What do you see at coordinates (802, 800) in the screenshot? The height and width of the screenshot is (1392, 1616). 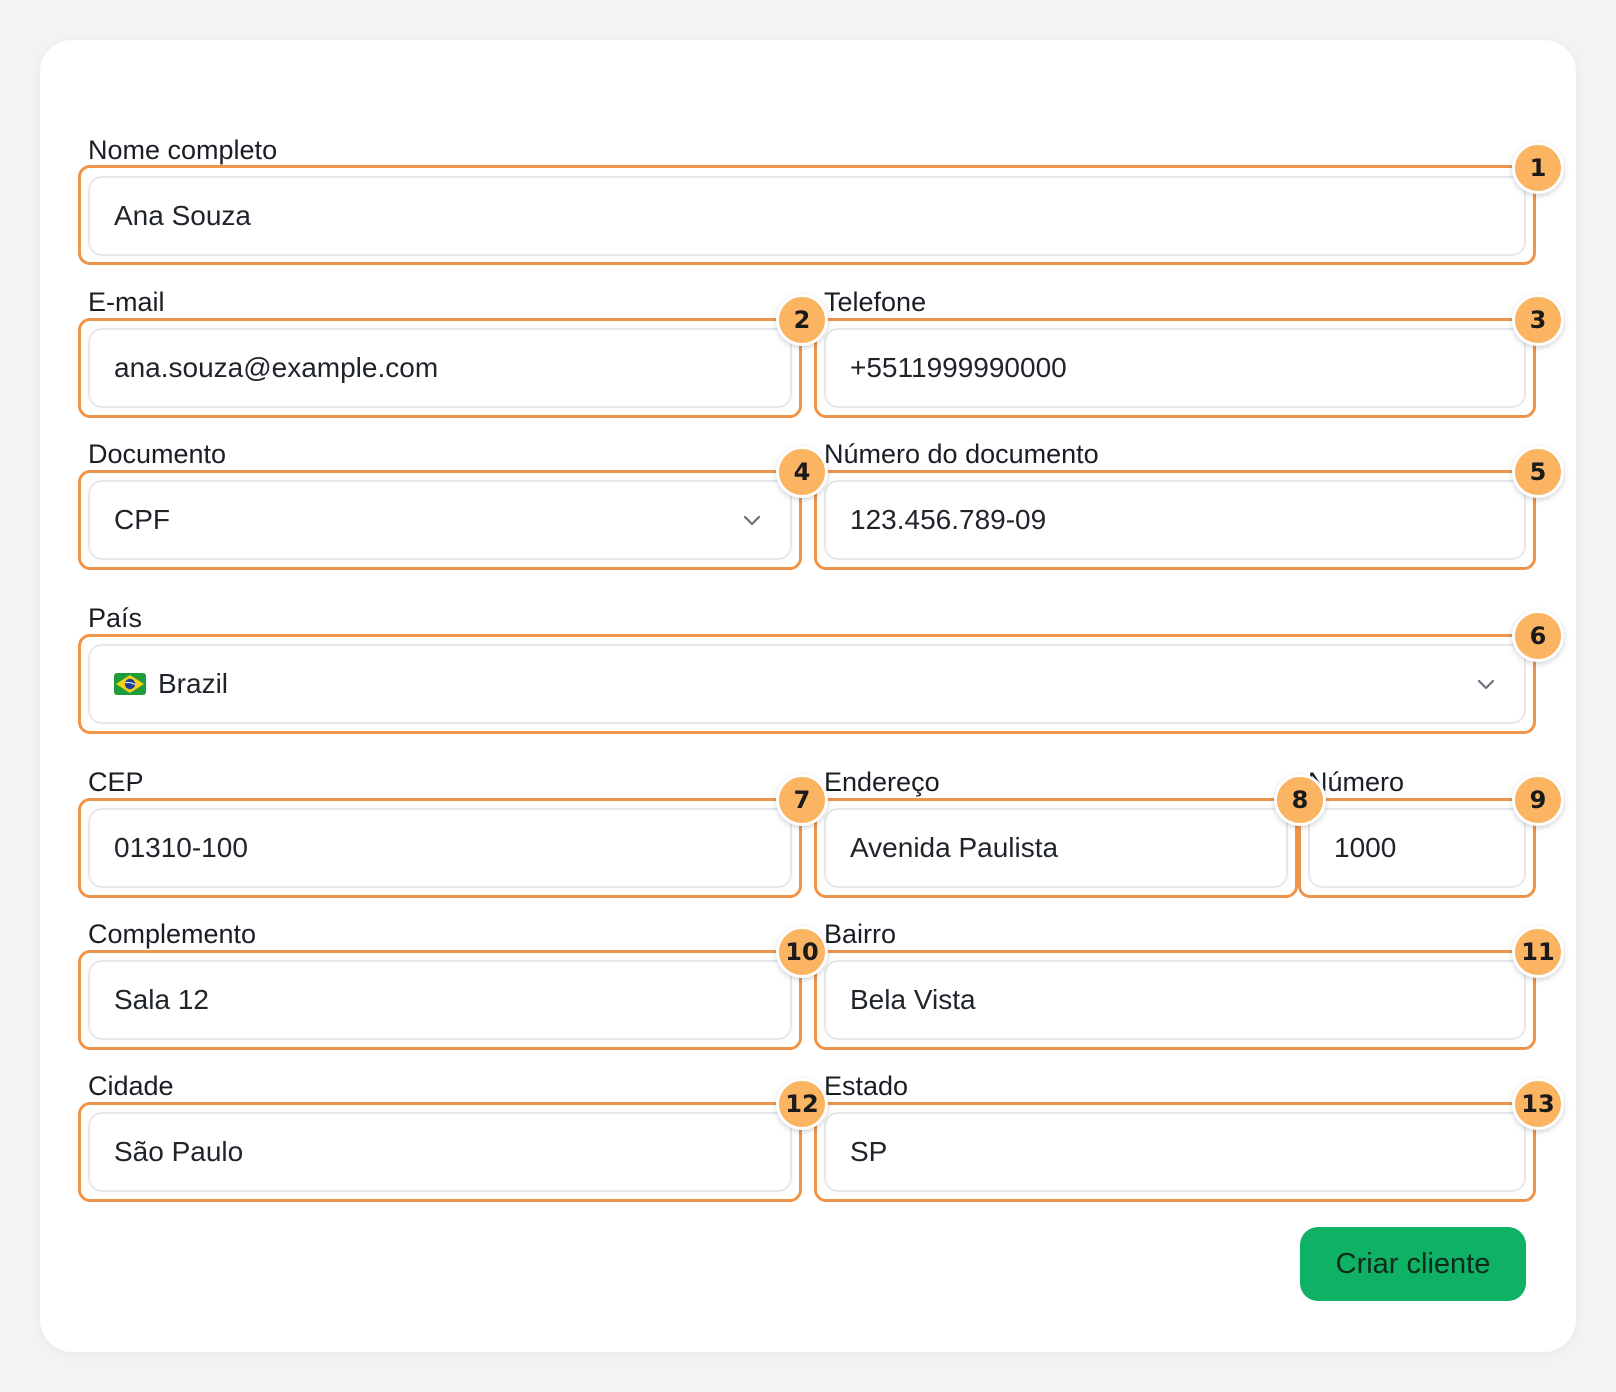 I see `badge-7: 7` at bounding box center [802, 800].